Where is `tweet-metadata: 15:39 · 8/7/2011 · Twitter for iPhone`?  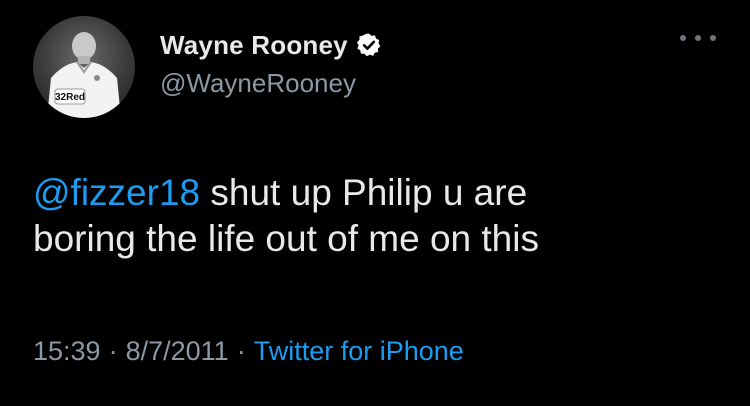
tweet-metadata: 15:39 · 8/7/2011 · Twitter for iPhone is located at coordinates (248, 351).